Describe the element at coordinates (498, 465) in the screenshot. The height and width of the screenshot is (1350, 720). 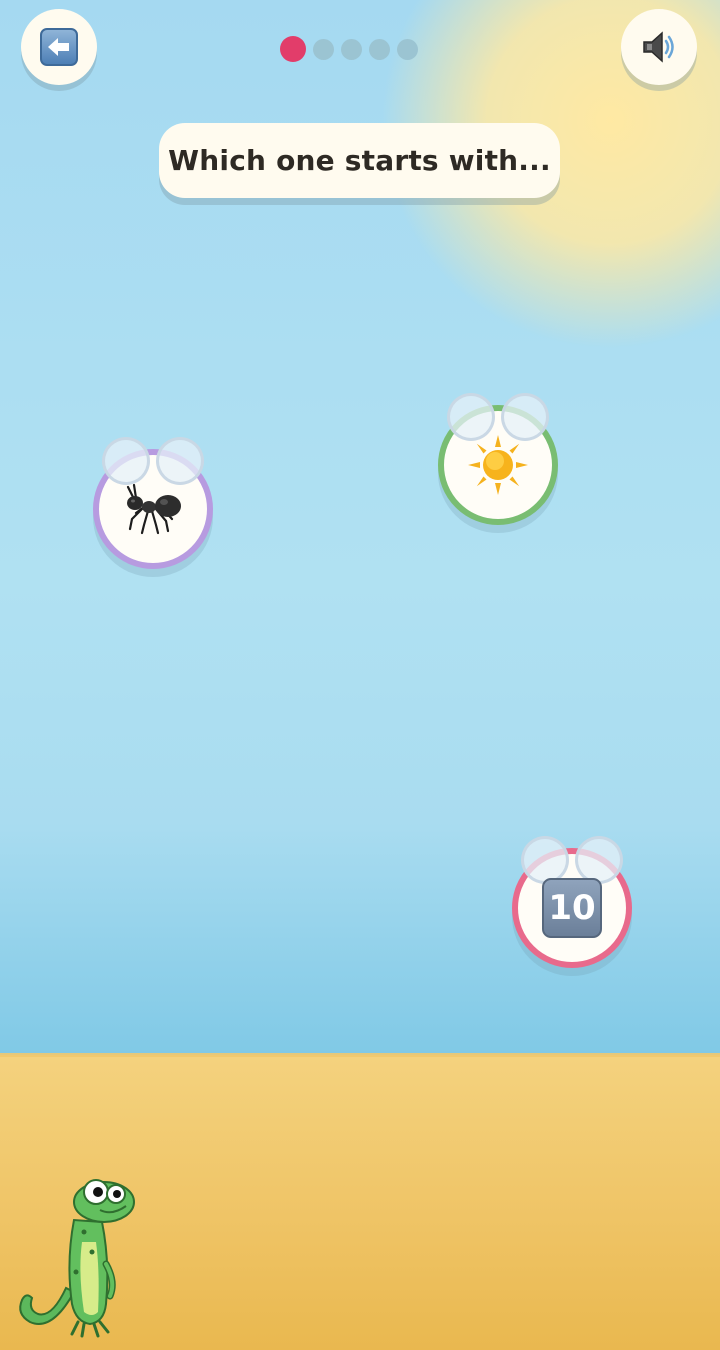
I see `sun-icon` at that location.